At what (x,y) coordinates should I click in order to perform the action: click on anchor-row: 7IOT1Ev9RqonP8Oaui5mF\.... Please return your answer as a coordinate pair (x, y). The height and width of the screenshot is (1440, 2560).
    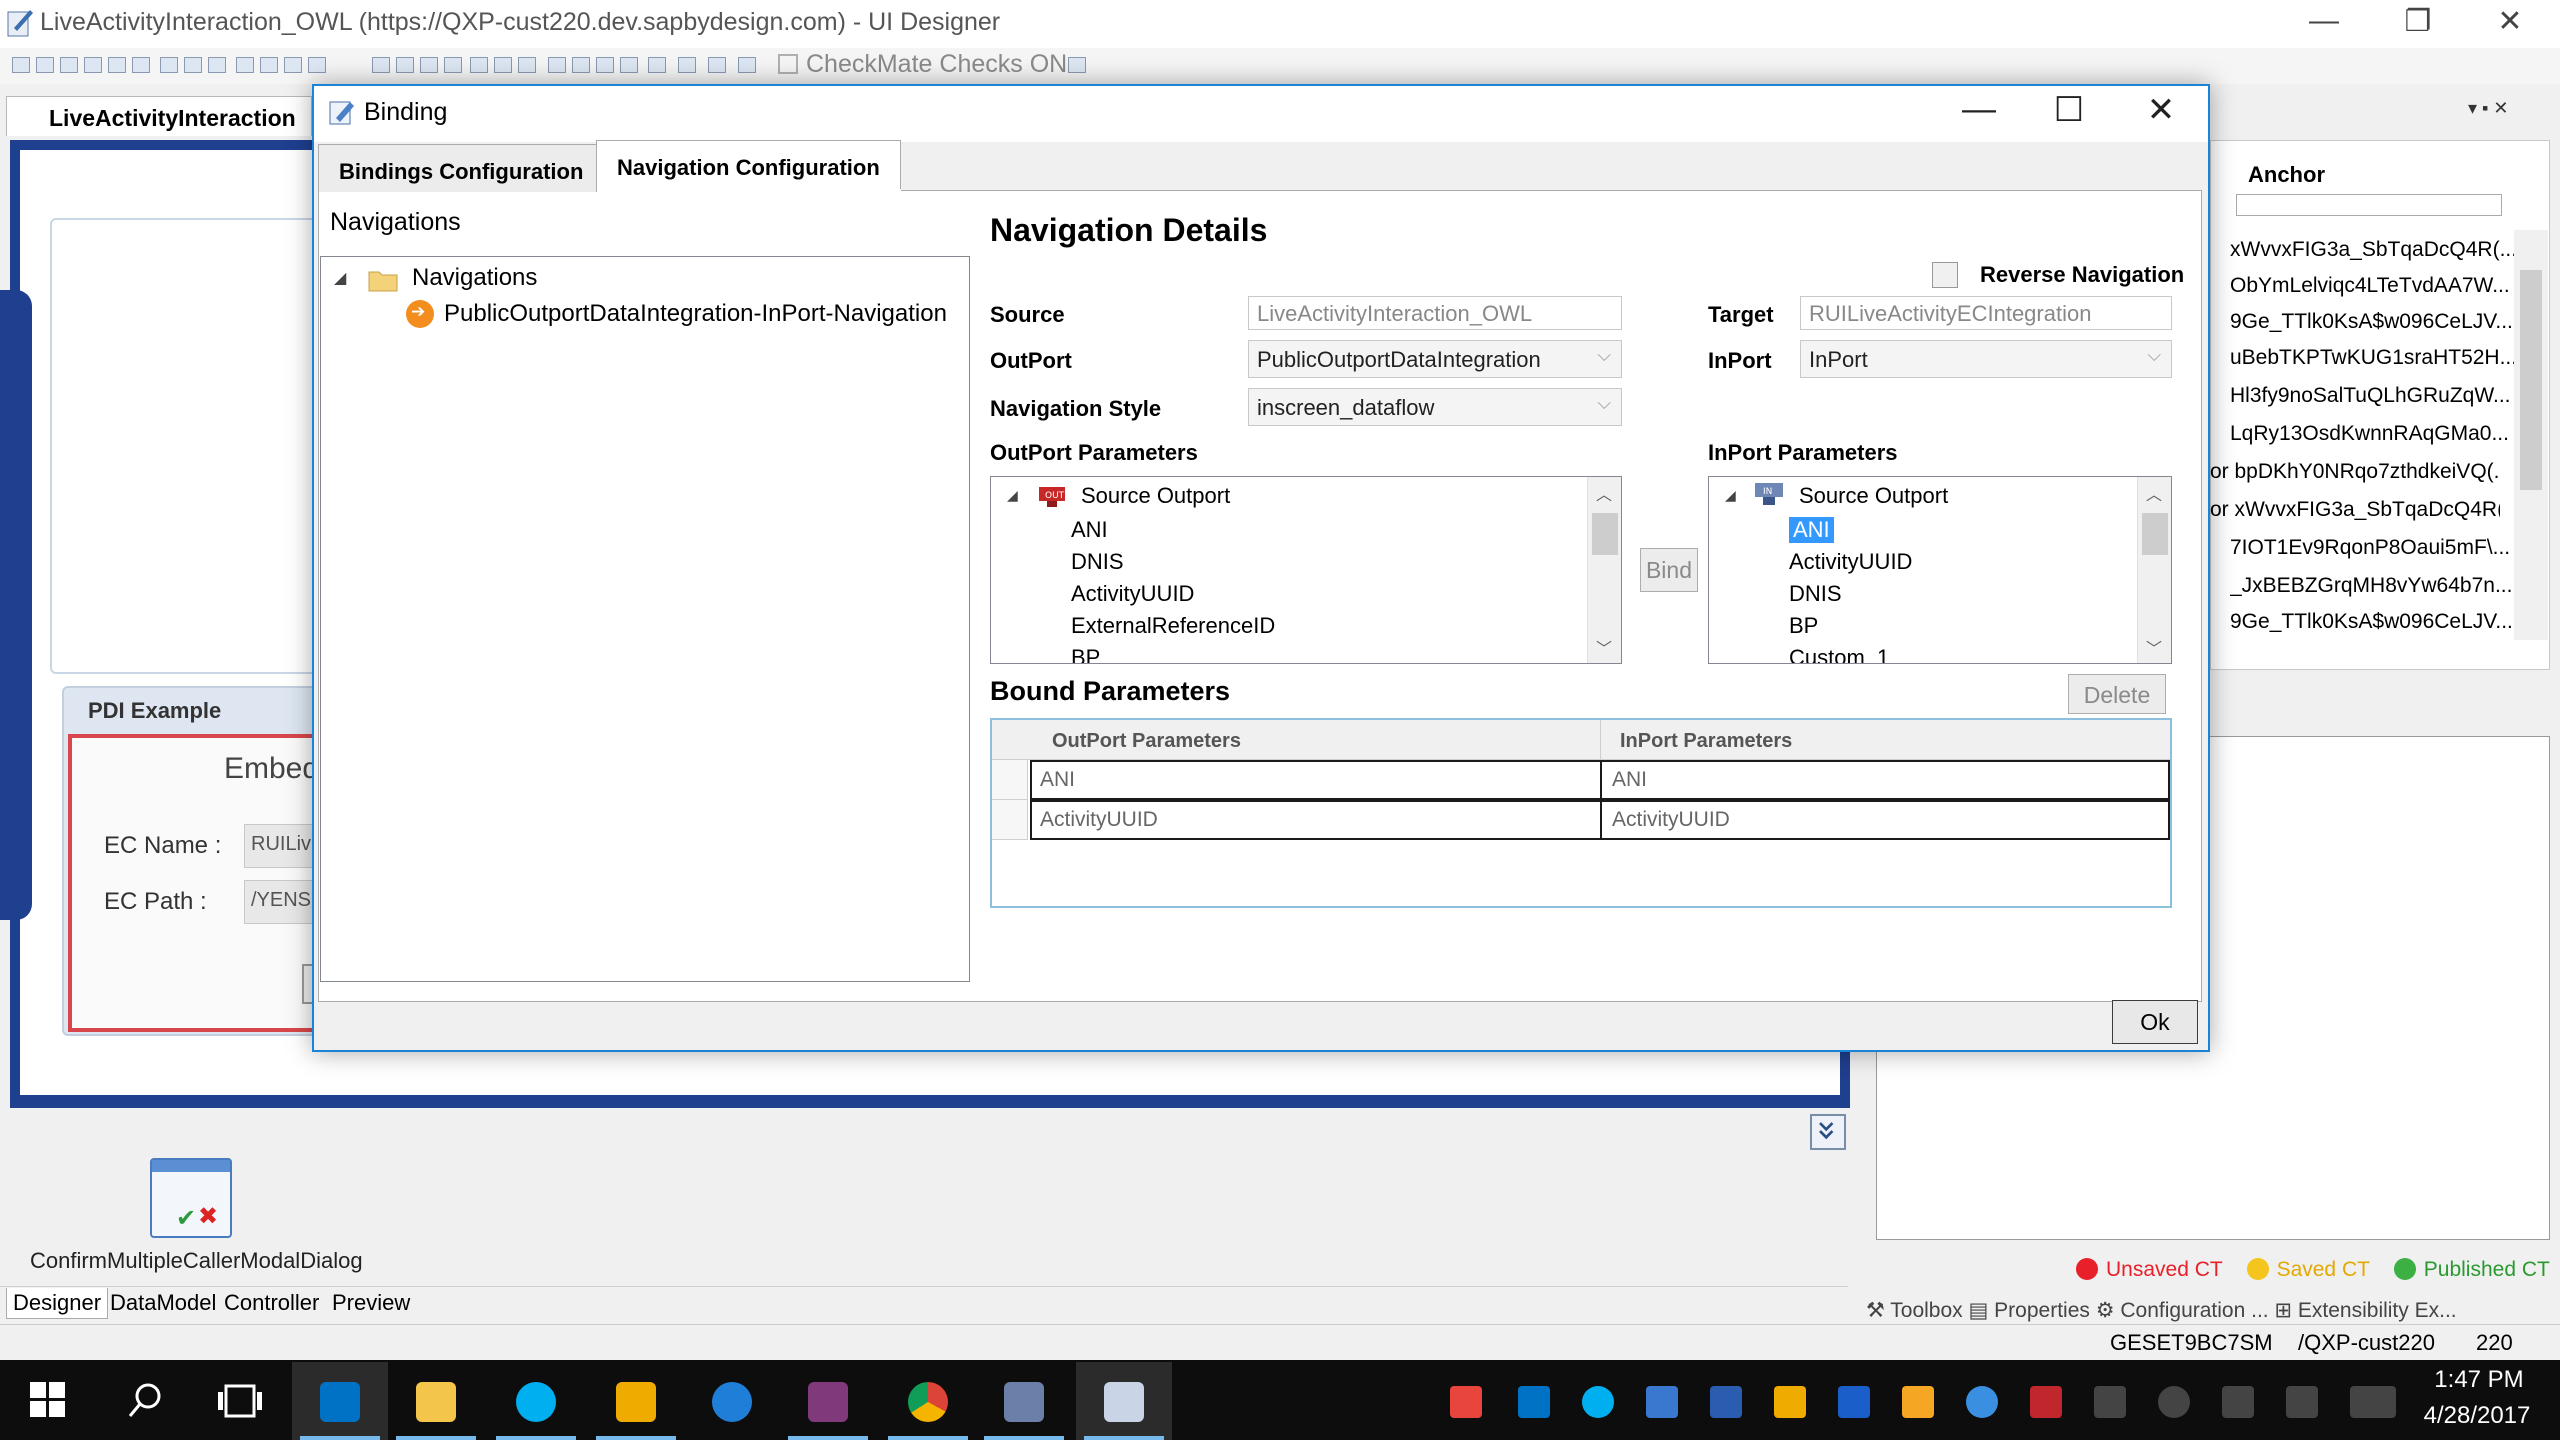
    Looking at the image, I should click on (2375, 548).